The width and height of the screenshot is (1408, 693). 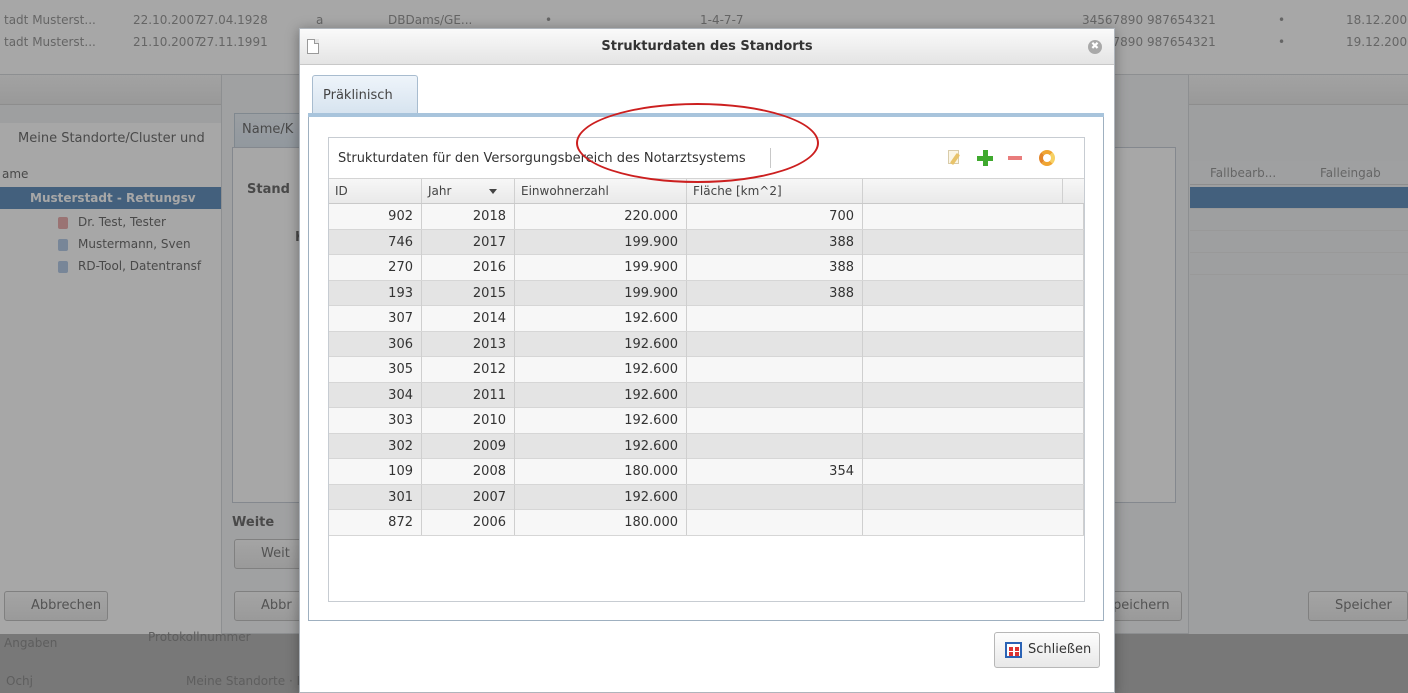 What do you see at coordinates (375, 344) in the screenshot?
I see `cell-id: 306` at bounding box center [375, 344].